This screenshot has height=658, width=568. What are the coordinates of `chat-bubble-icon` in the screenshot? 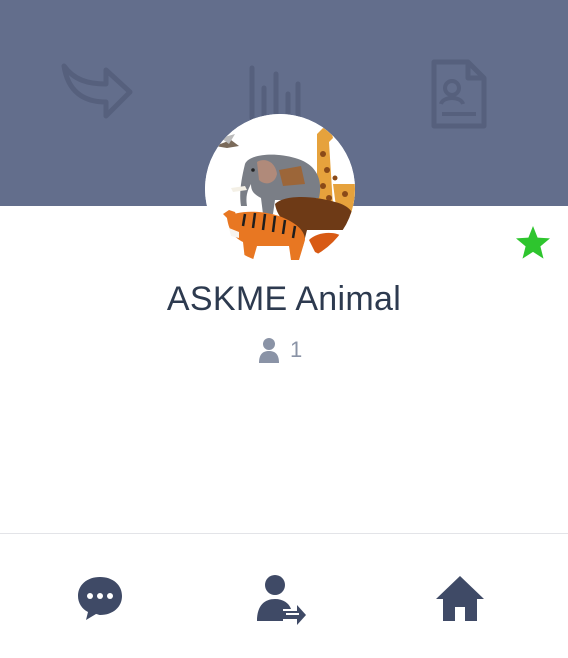 It's located at (100, 598).